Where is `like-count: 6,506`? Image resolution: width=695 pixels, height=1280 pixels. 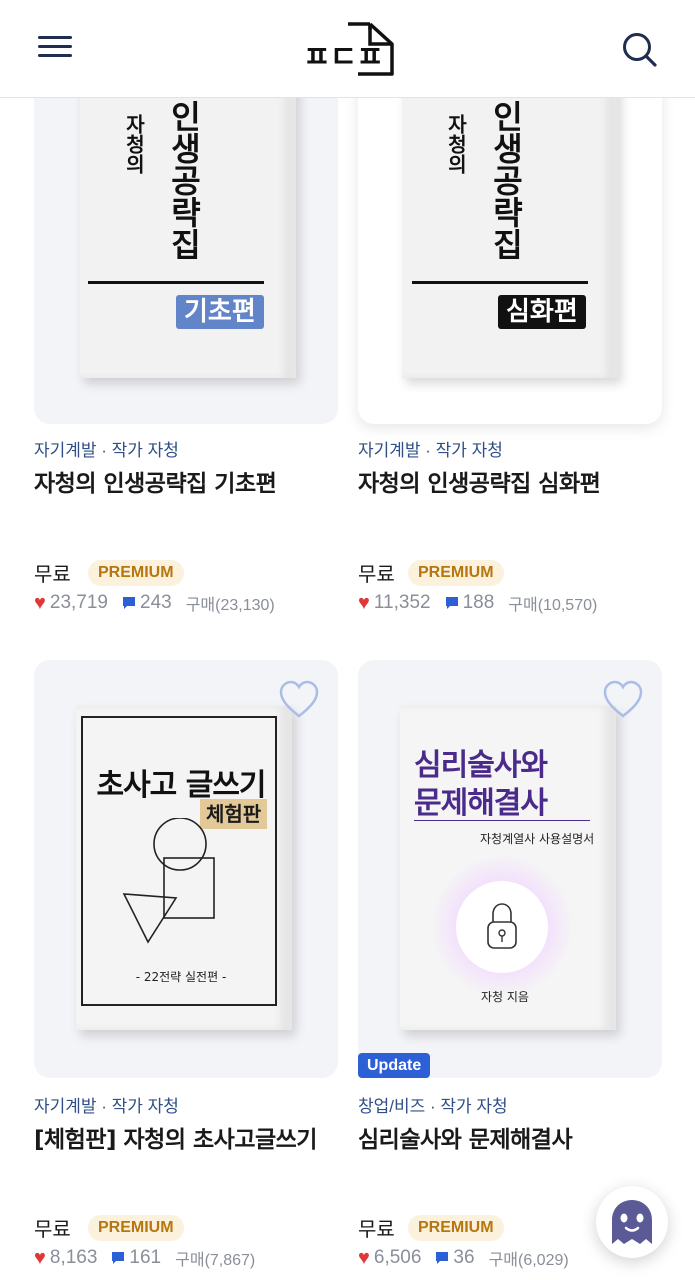 like-count: 6,506 is located at coordinates (397, 1257).